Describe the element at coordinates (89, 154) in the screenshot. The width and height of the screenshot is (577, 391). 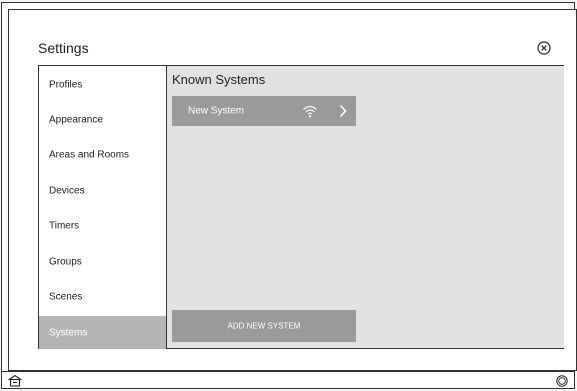
I see `sidebar-item-label: Areas and Rooms` at that location.